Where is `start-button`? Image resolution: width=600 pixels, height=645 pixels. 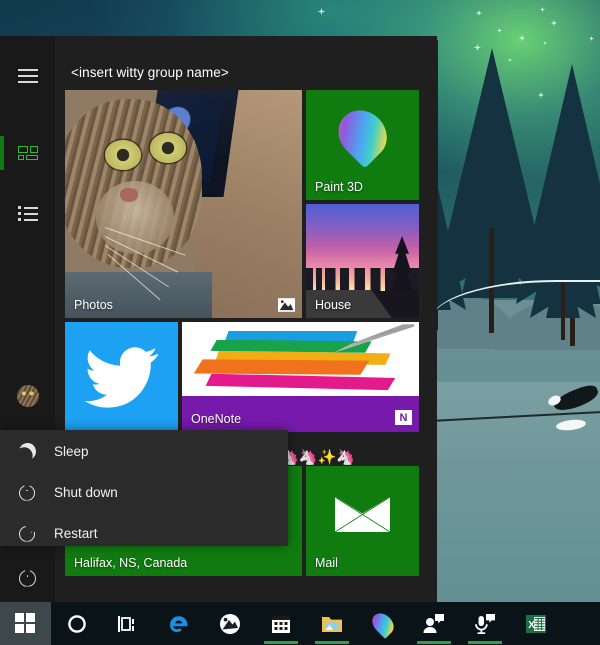
start-button is located at coordinates (25, 623).